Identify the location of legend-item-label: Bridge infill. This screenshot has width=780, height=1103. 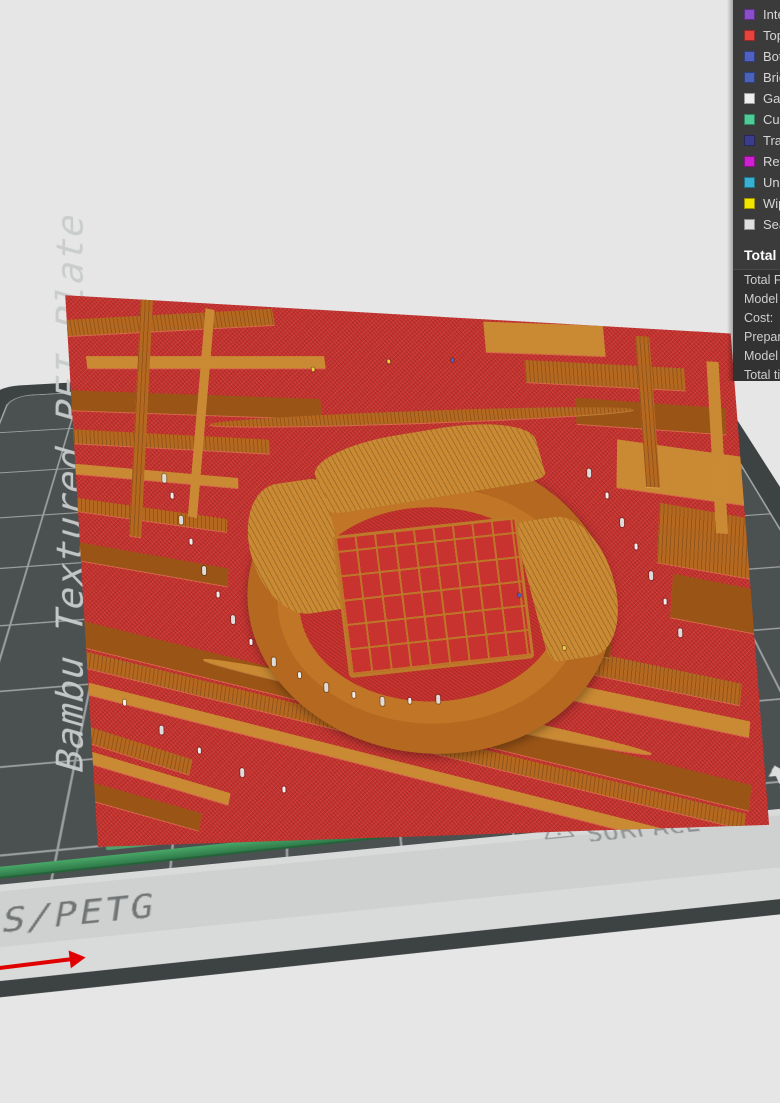
(771, 77).